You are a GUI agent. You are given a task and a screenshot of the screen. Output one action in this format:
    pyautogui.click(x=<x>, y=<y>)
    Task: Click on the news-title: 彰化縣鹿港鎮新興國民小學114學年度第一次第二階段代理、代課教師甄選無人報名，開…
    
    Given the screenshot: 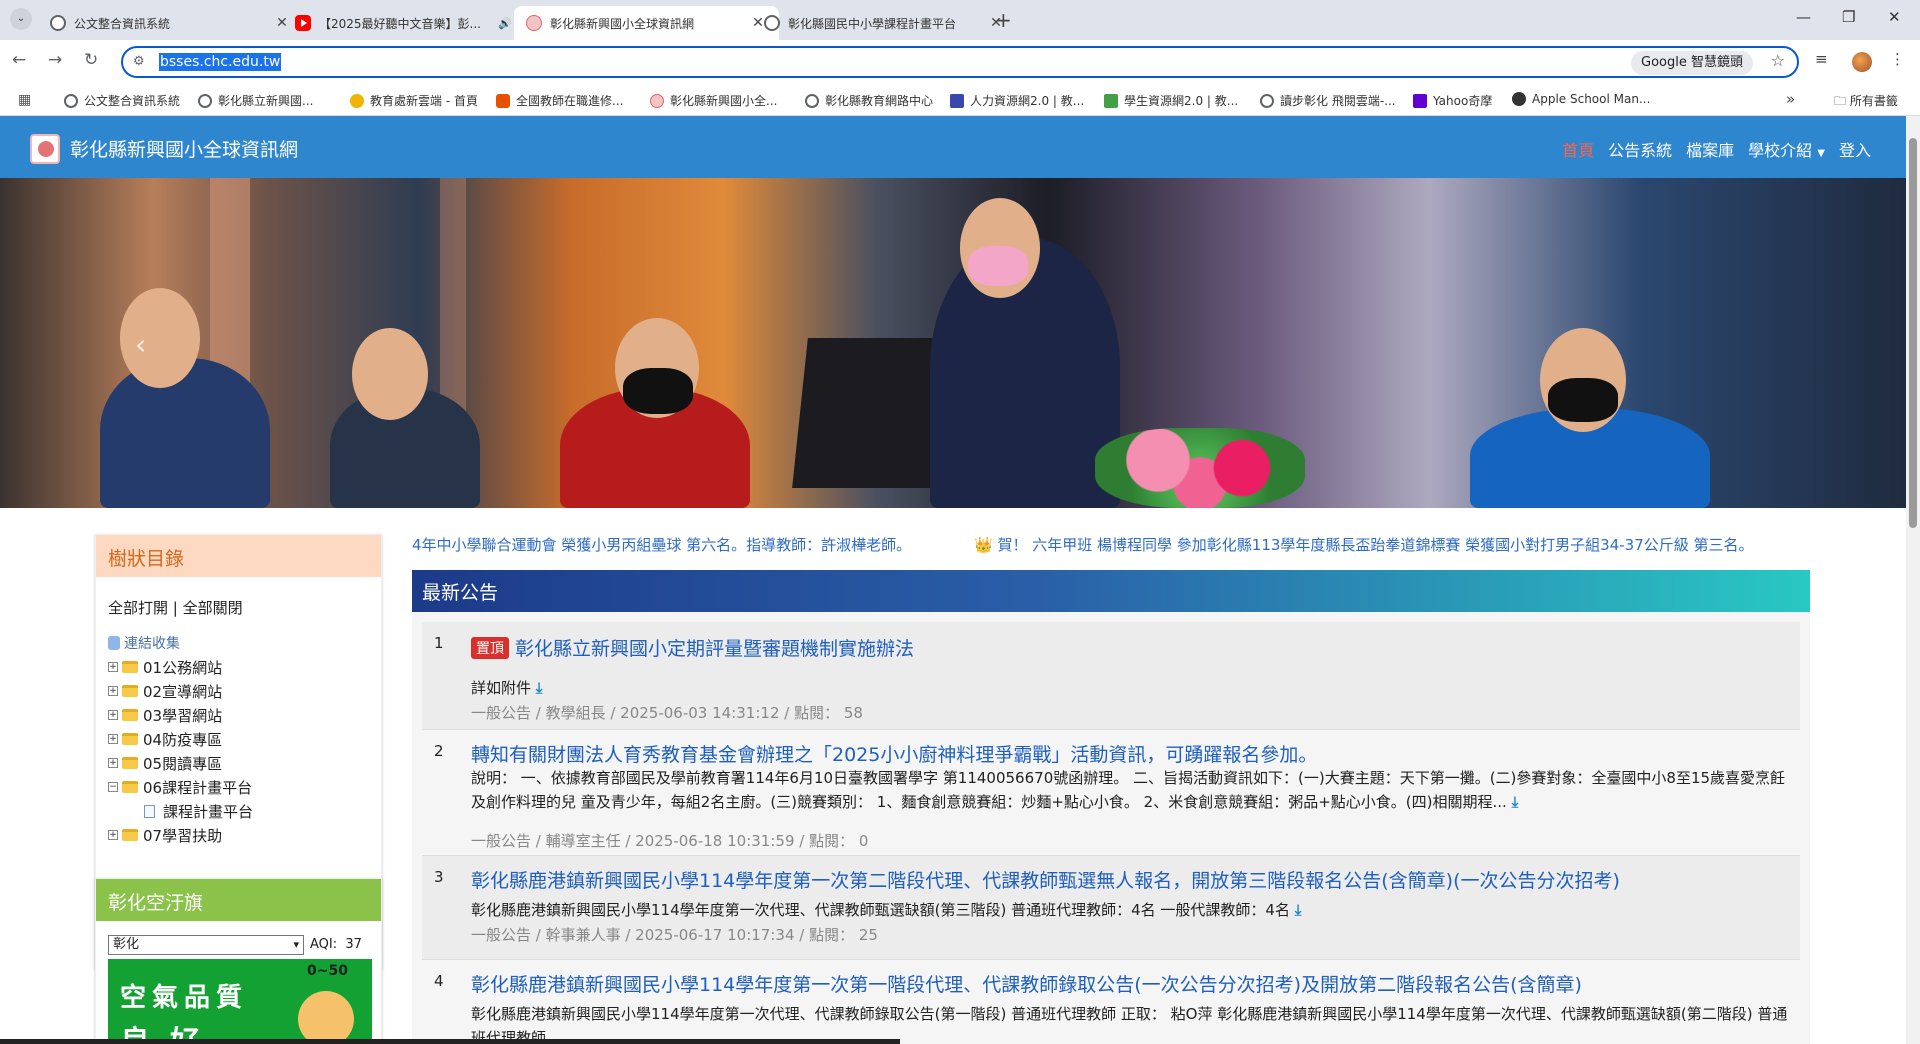 What is the action you would take?
    pyautogui.click(x=1045, y=879)
    